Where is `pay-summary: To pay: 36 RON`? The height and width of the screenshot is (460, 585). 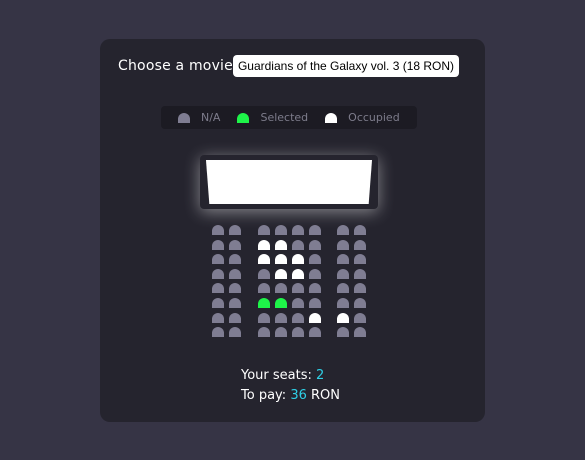
pay-summary: To pay: 36 RON is located at coordinates (290, 395).